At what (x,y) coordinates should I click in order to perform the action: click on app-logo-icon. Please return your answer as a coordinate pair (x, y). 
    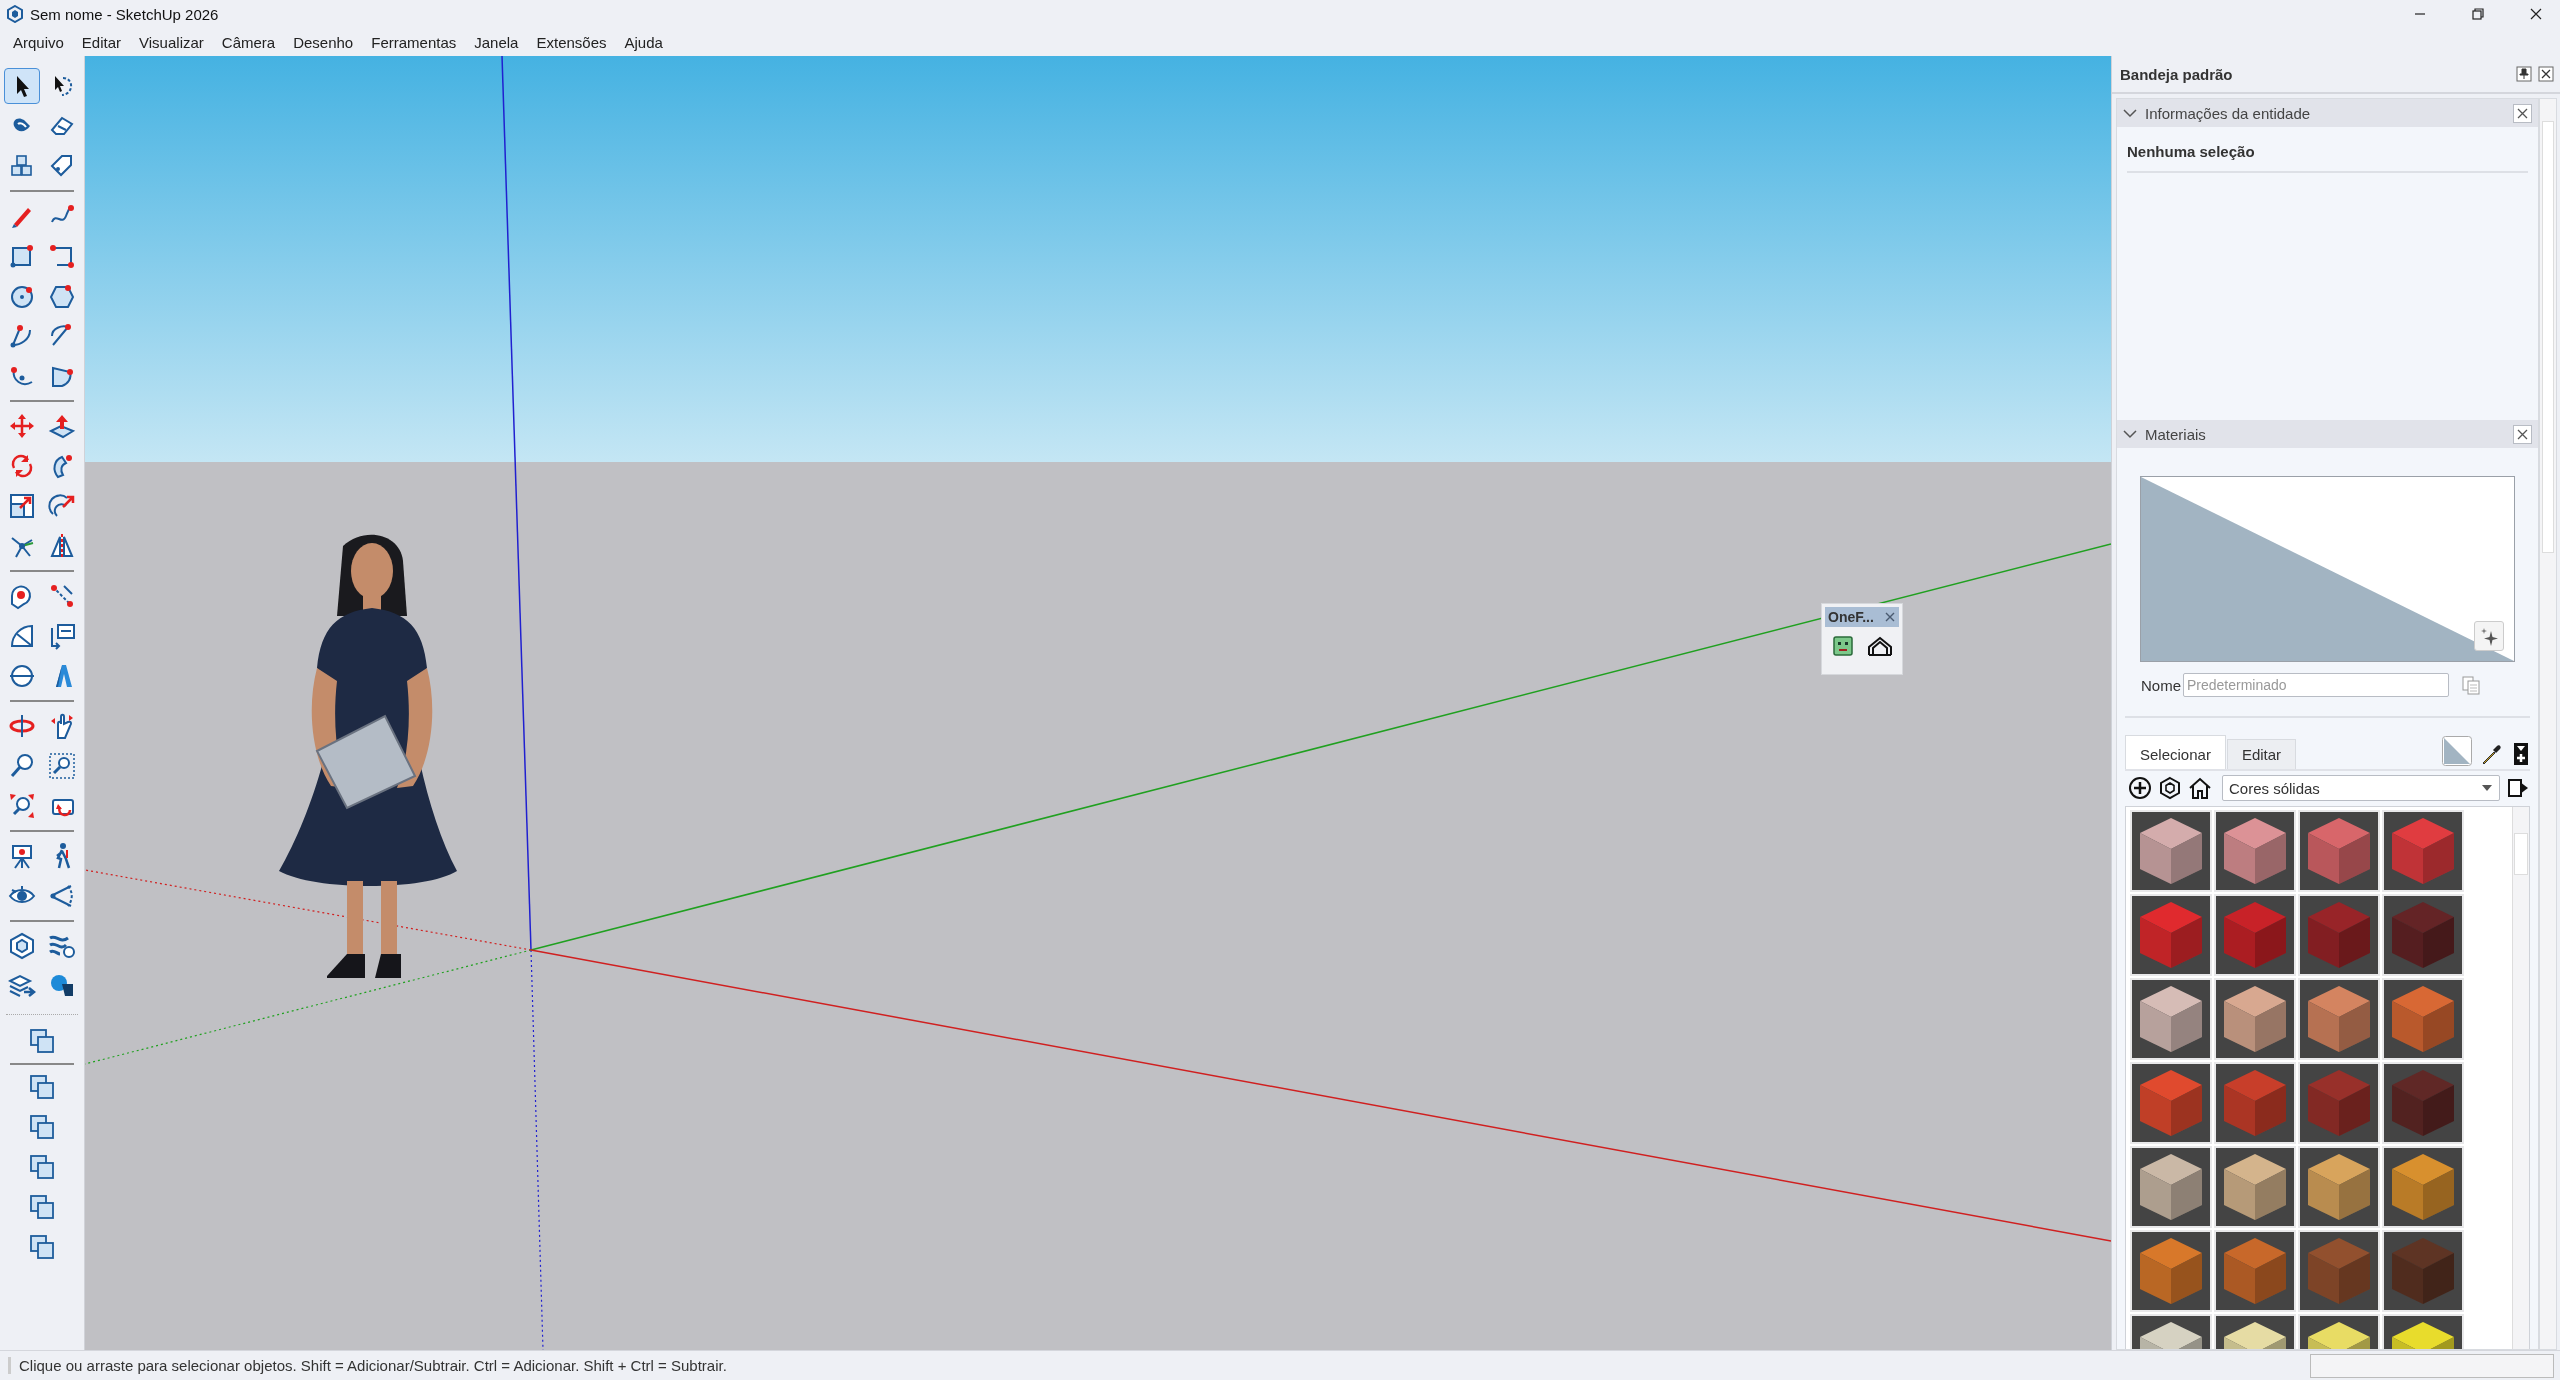
    Looking at the image, I should click on (15, 14).